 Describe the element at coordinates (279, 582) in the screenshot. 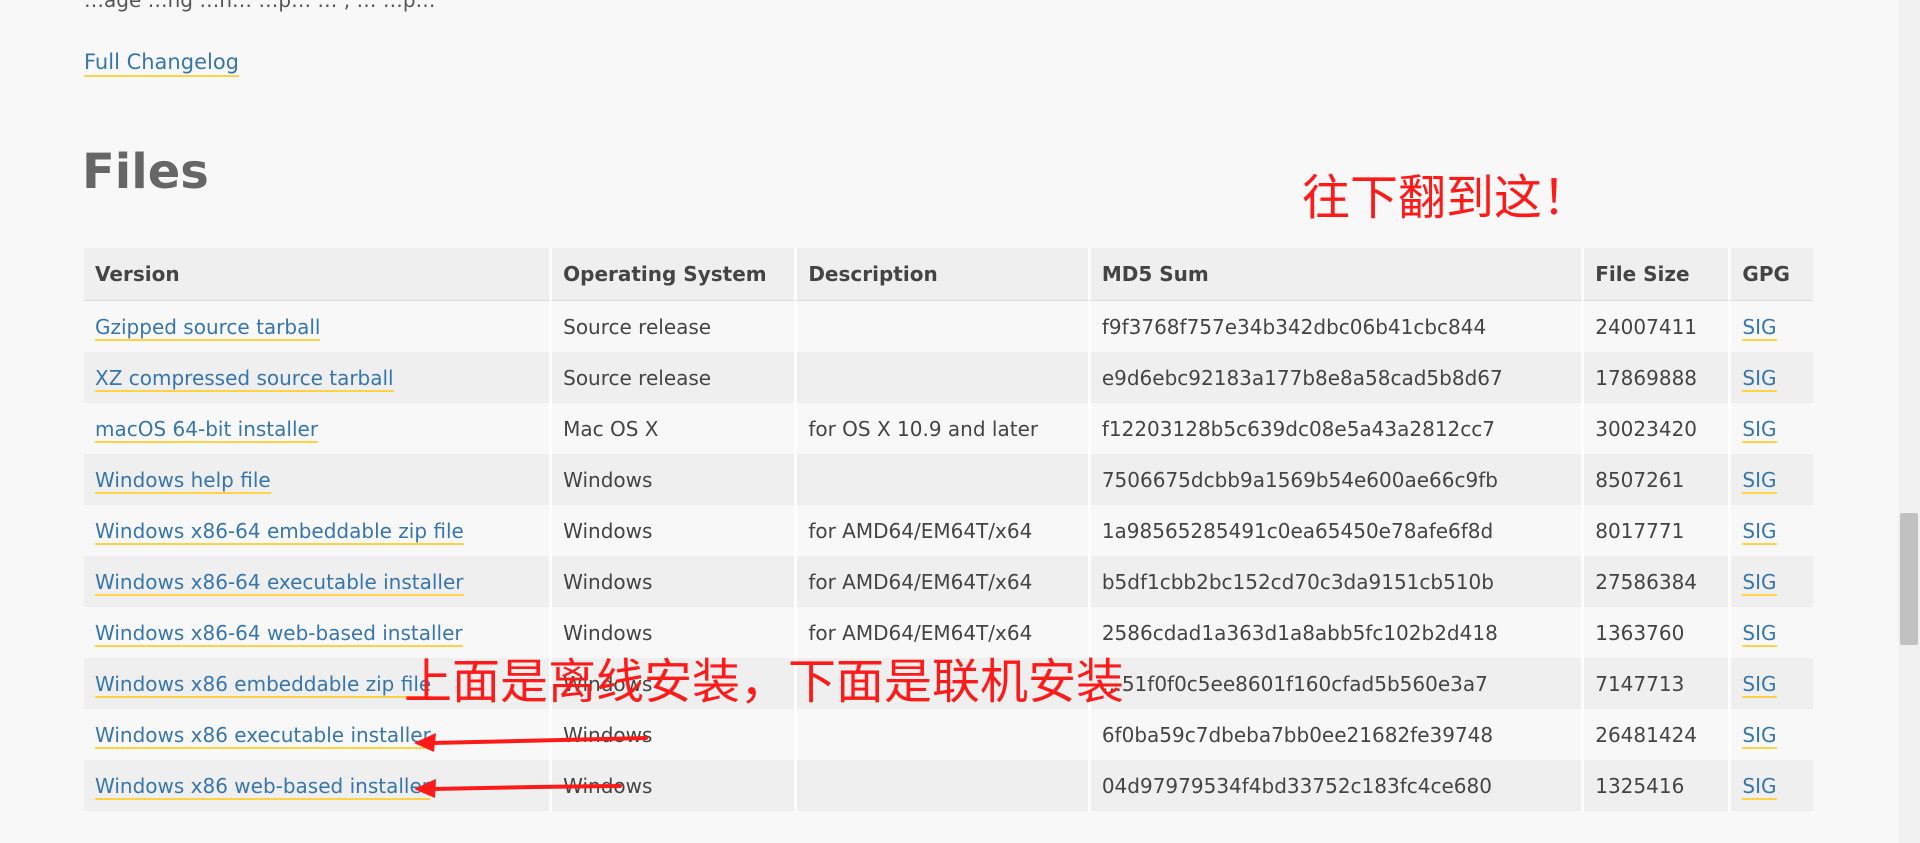

I see `version-link: Windows x86-64 executable installer` at that location.